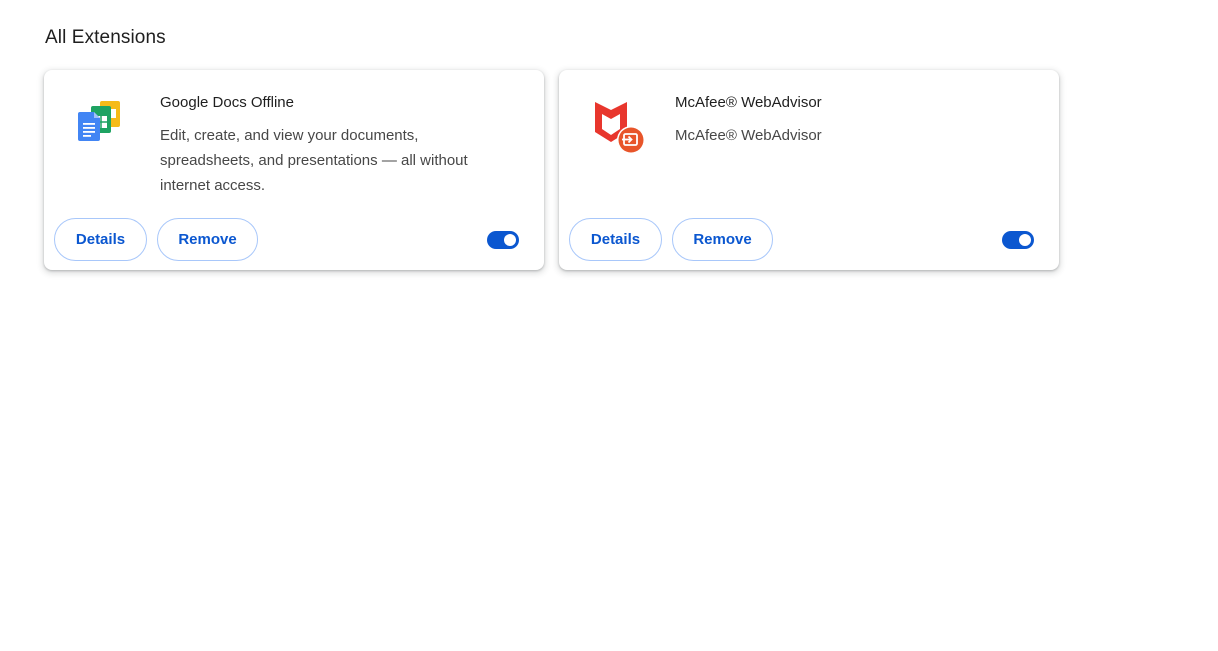 The height and width of the screenshot is (651, 1218). What do you see at coordinates (748, 135) in the screenshot?
I see `extension-description: McAfee® WebAdvisor` at bounding box center [748, 135].